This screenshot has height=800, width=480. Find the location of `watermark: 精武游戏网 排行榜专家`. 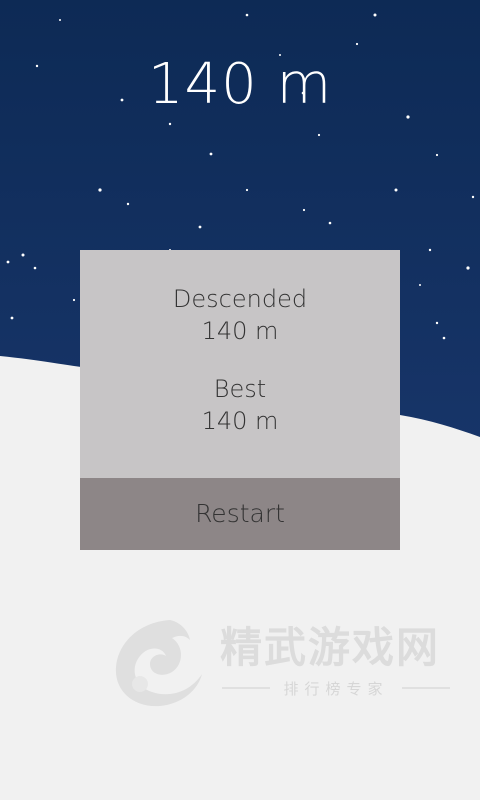

watermark: 精武游戏网 排行榜专家 is located at coordinates (282, 662).